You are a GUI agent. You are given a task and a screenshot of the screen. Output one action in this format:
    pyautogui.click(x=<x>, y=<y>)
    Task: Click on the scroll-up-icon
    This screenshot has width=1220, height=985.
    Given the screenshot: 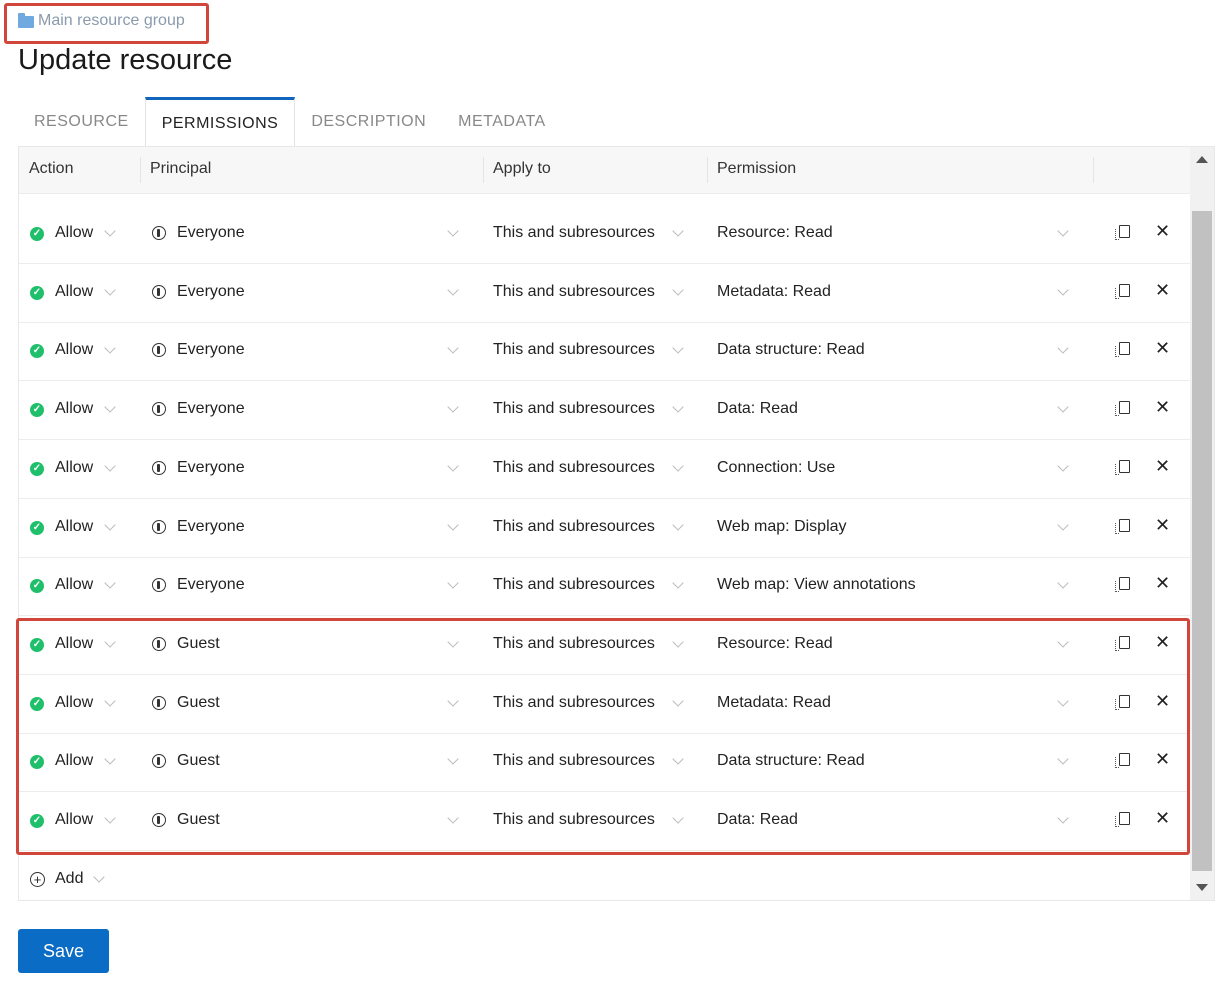 What is the action you would take?
    pyautogui.click(x=1202, y=159)
    